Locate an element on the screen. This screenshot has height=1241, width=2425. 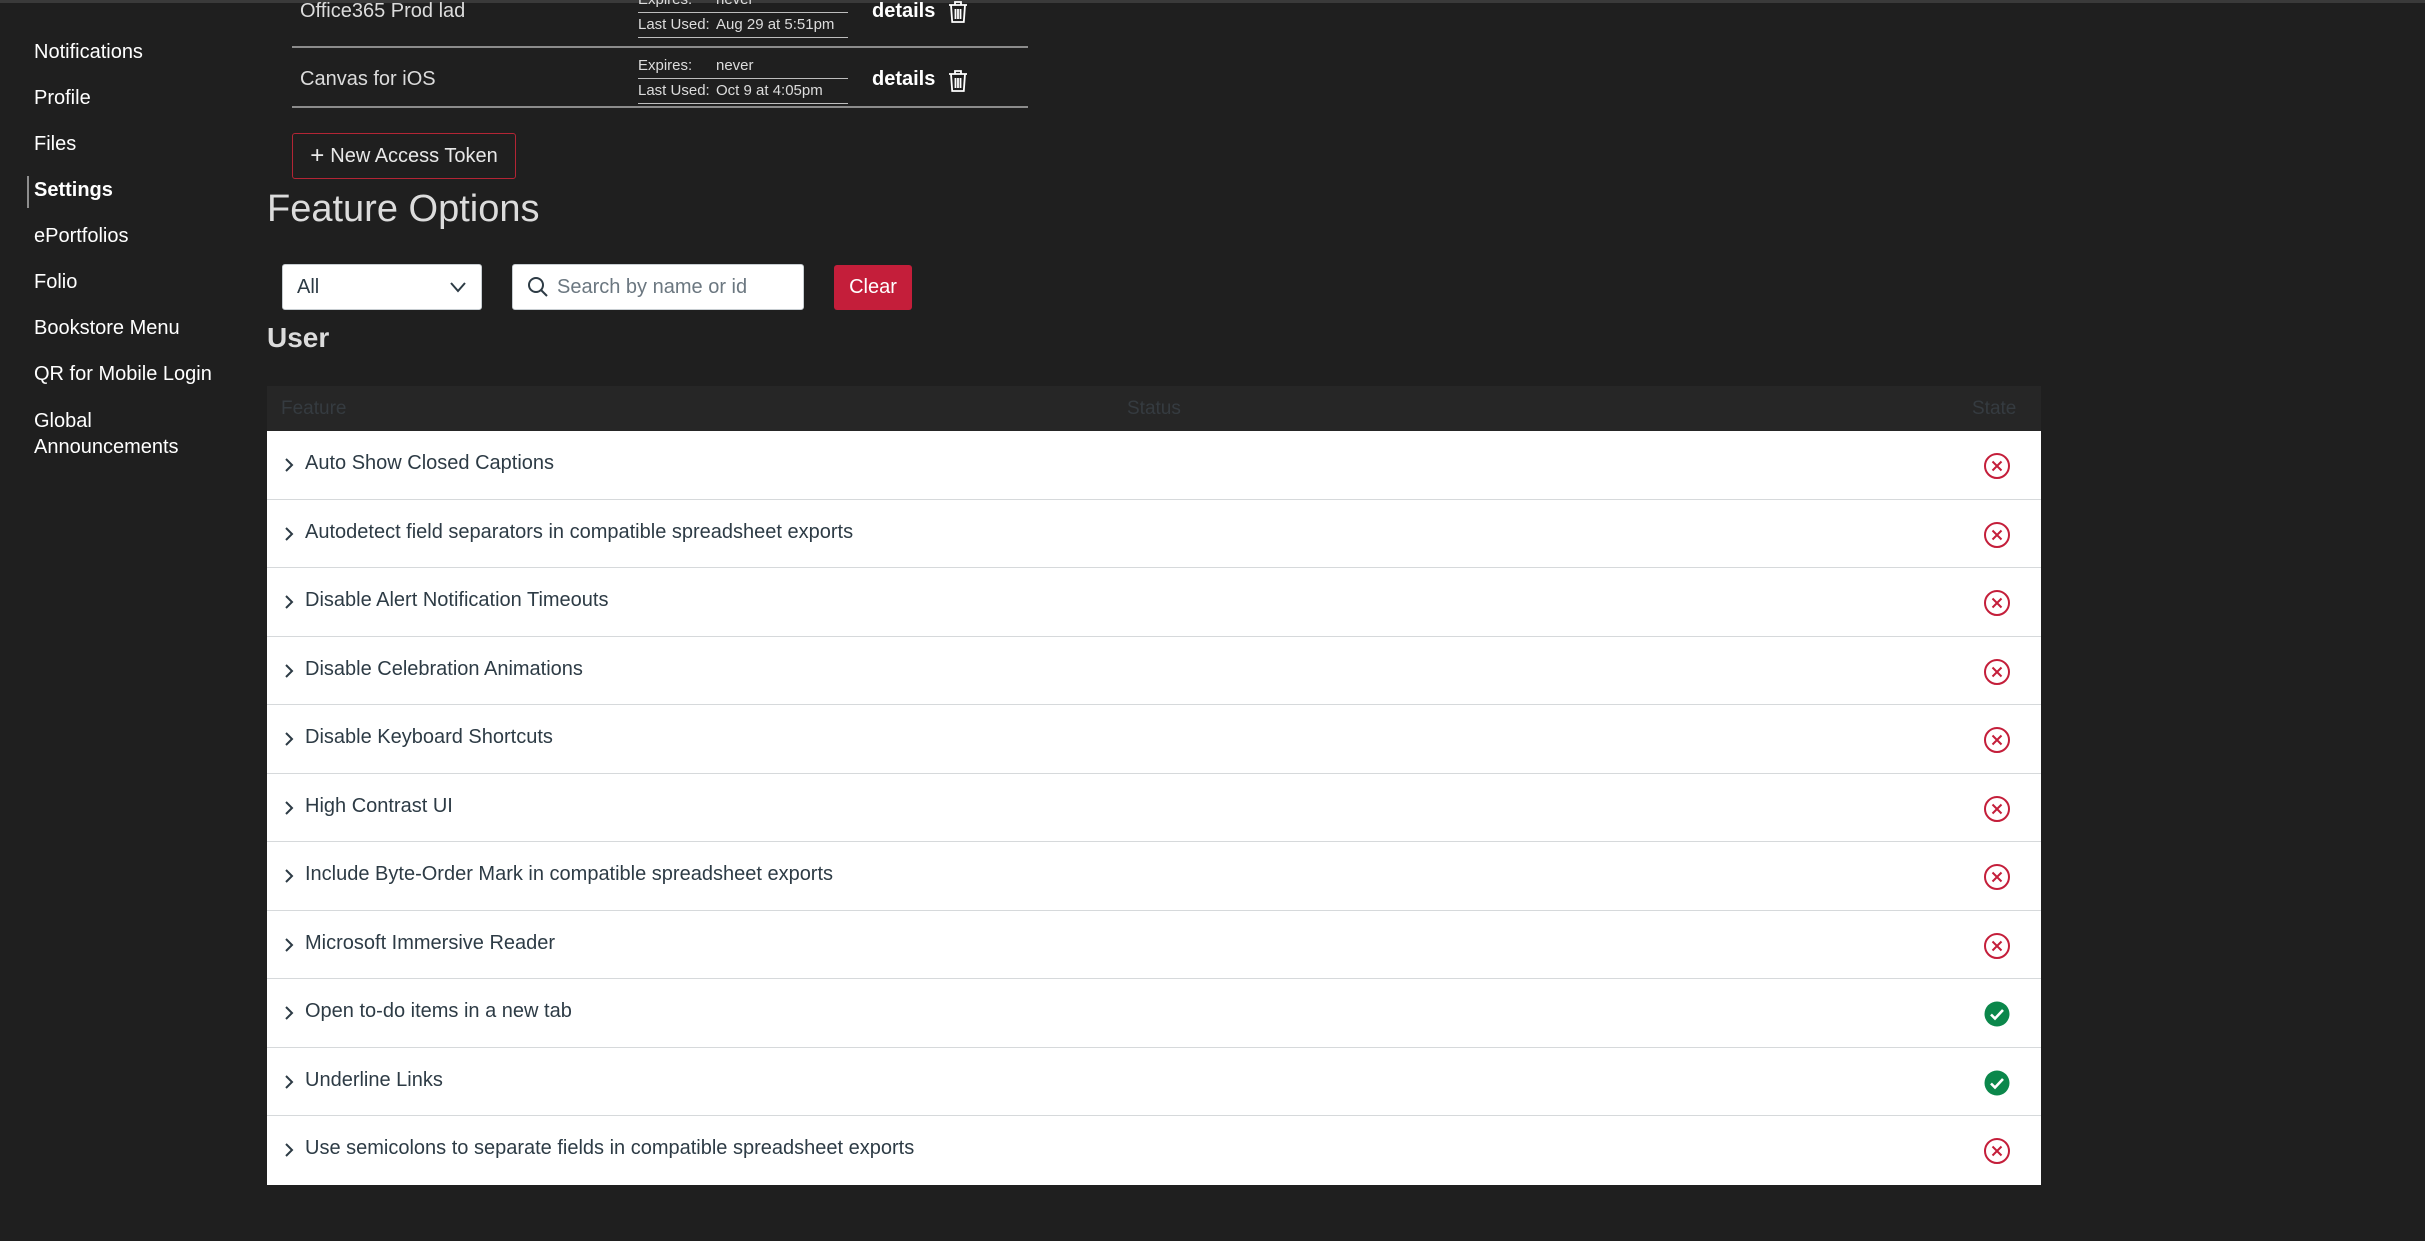
active-nav-indicator is located at coordinates (28, 192).